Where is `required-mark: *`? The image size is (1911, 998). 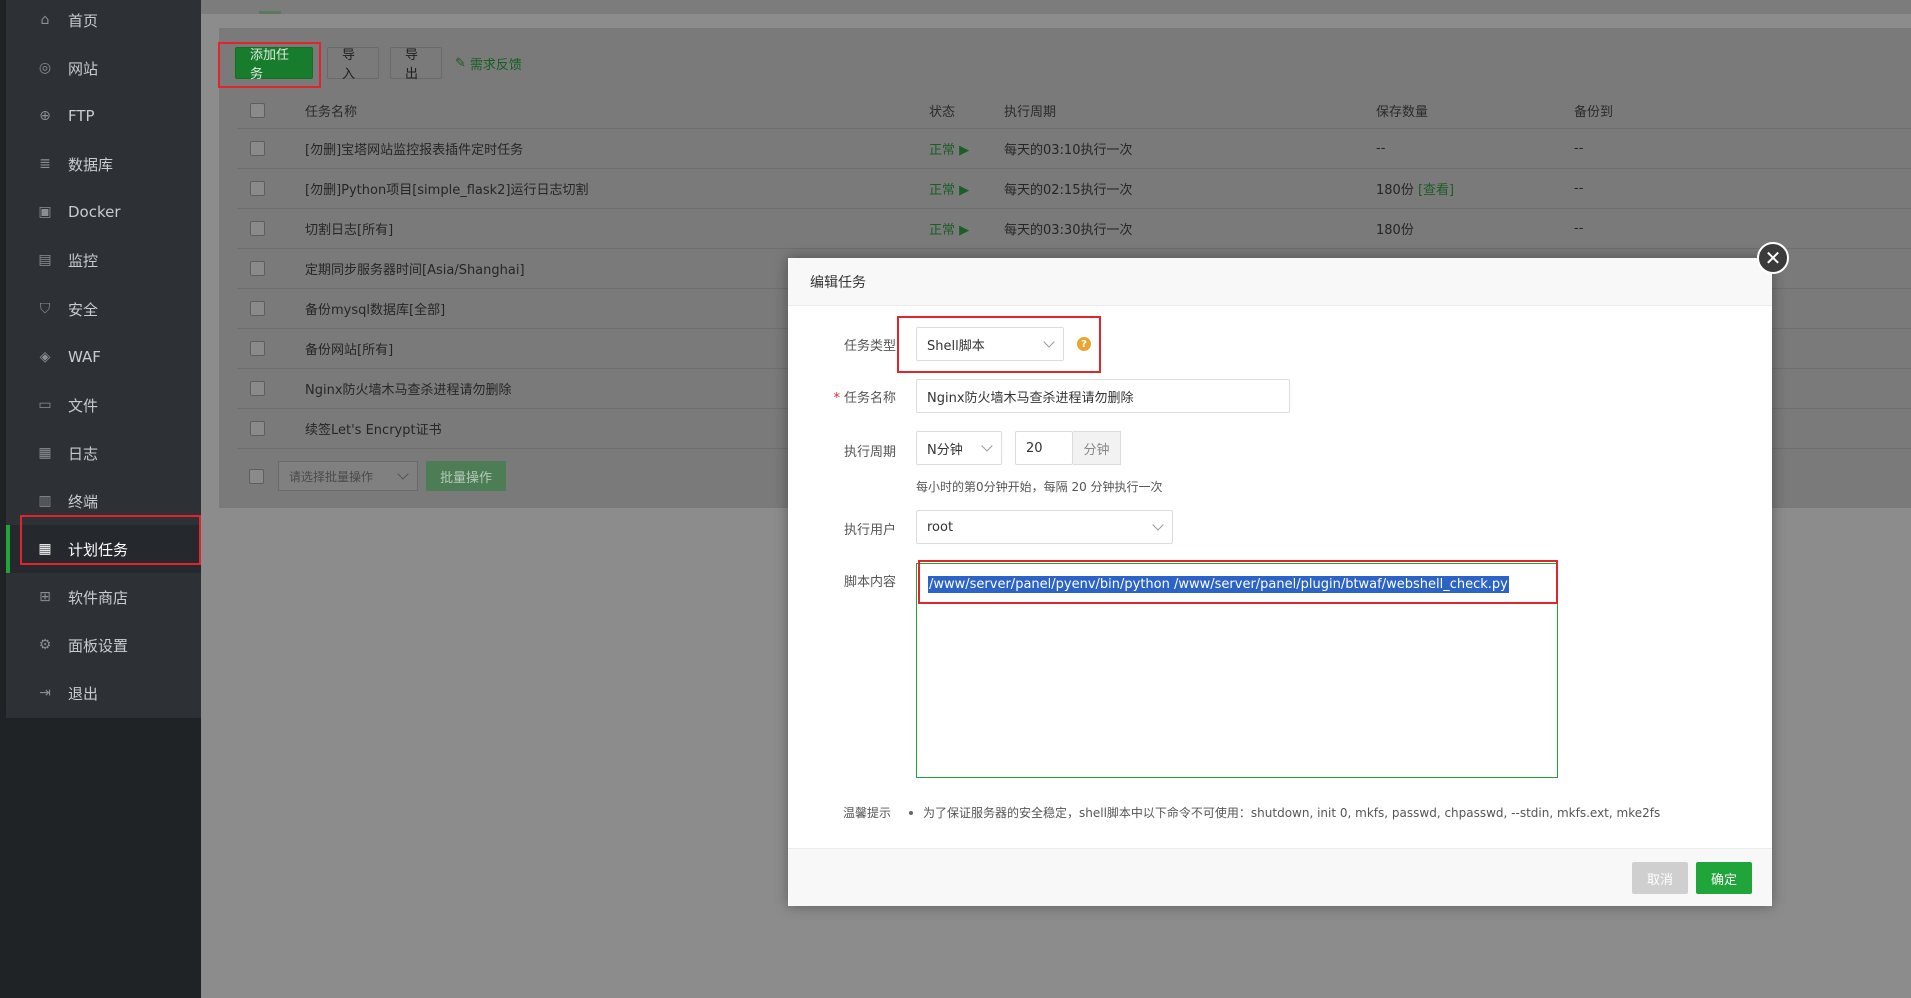 required-mark: * is located at coordinates (836, 398).